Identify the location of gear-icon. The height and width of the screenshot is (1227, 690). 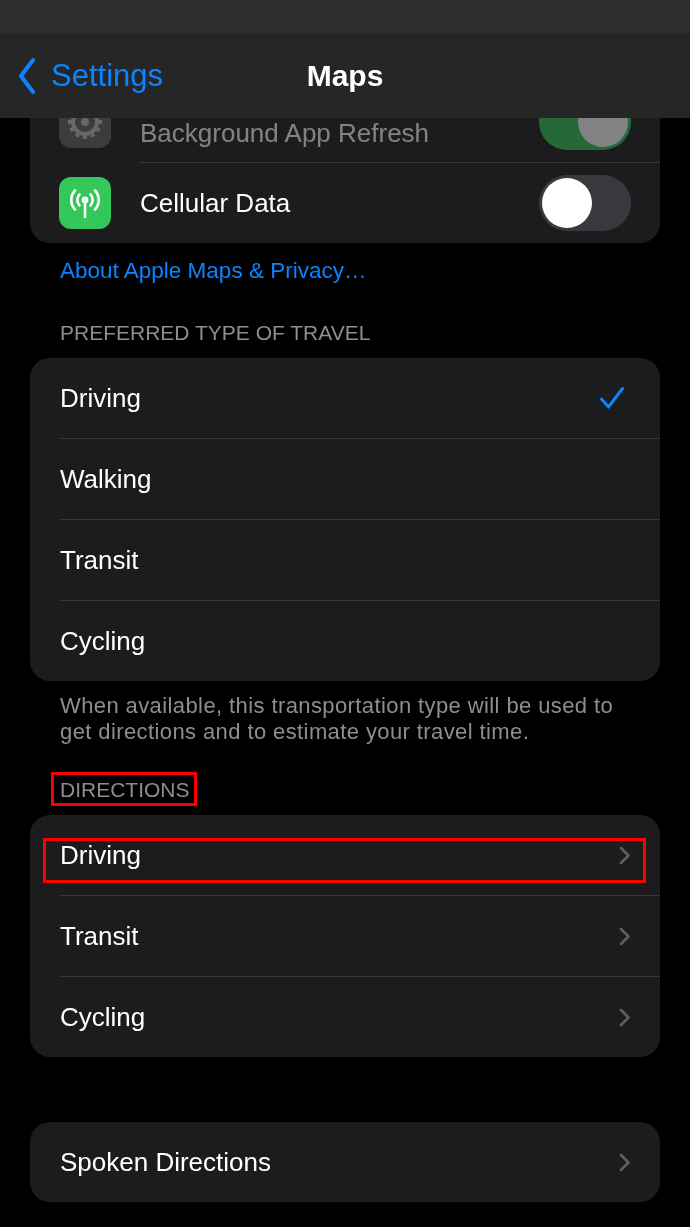
(85, 133).